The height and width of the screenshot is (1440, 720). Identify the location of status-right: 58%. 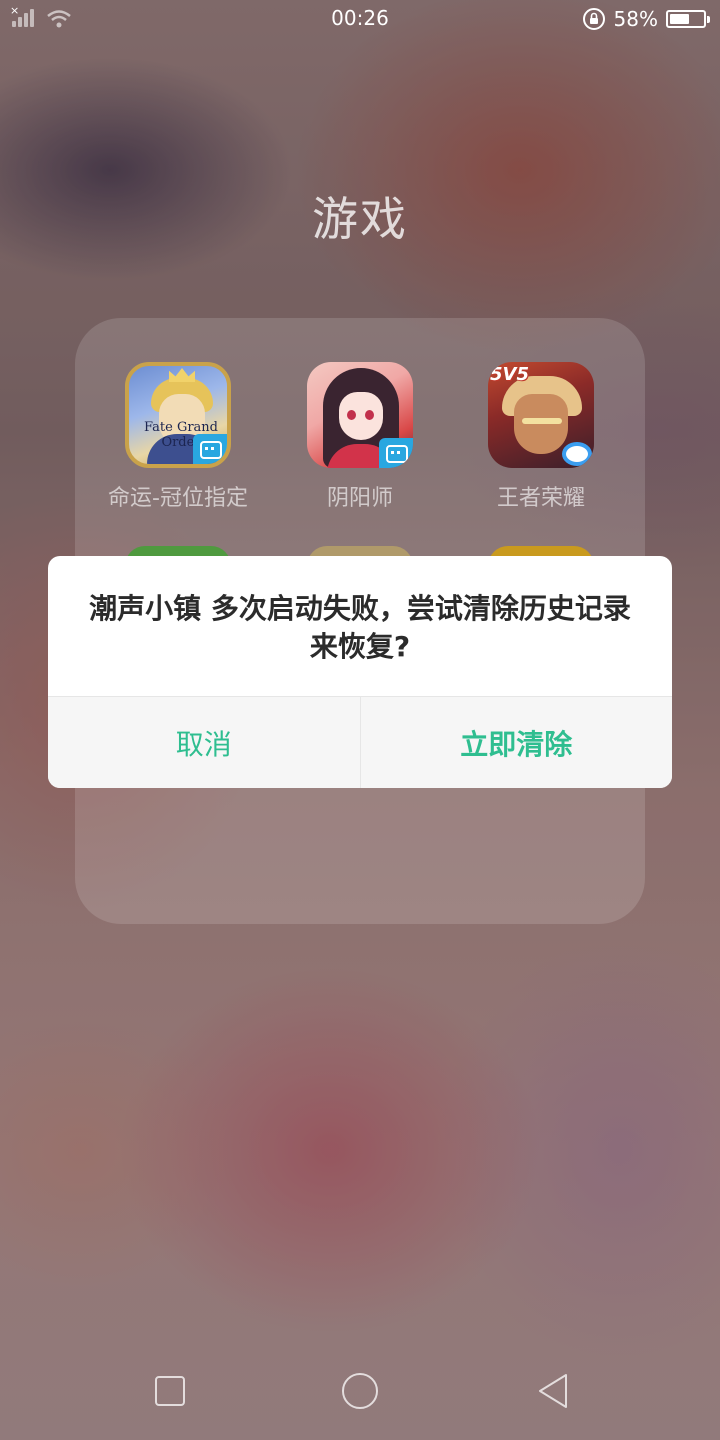
(646, 19).